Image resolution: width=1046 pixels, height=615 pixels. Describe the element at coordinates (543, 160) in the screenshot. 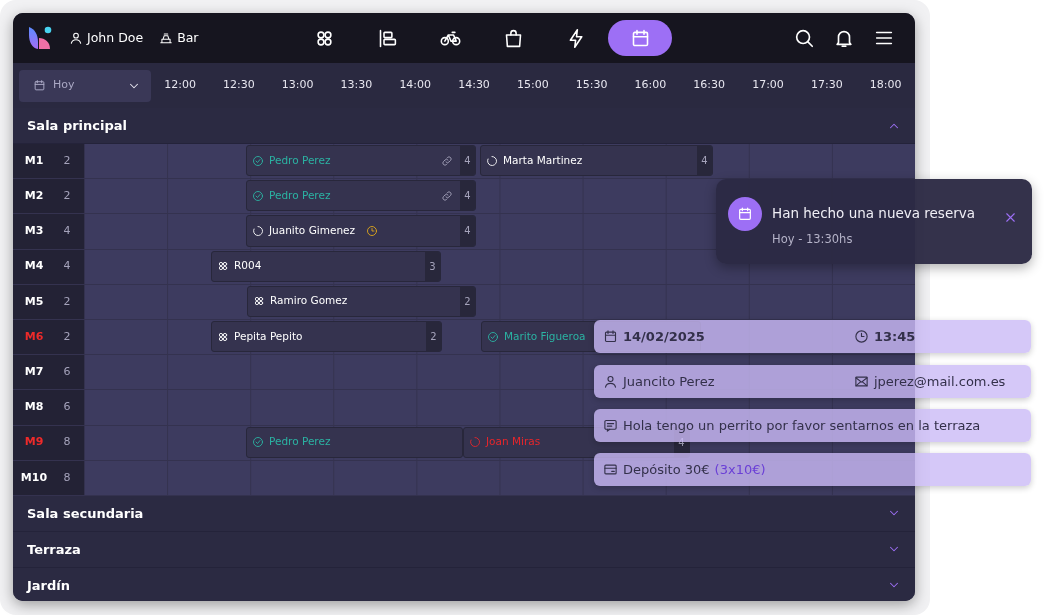

I see `guest-name: Marta Martinez` at that location.